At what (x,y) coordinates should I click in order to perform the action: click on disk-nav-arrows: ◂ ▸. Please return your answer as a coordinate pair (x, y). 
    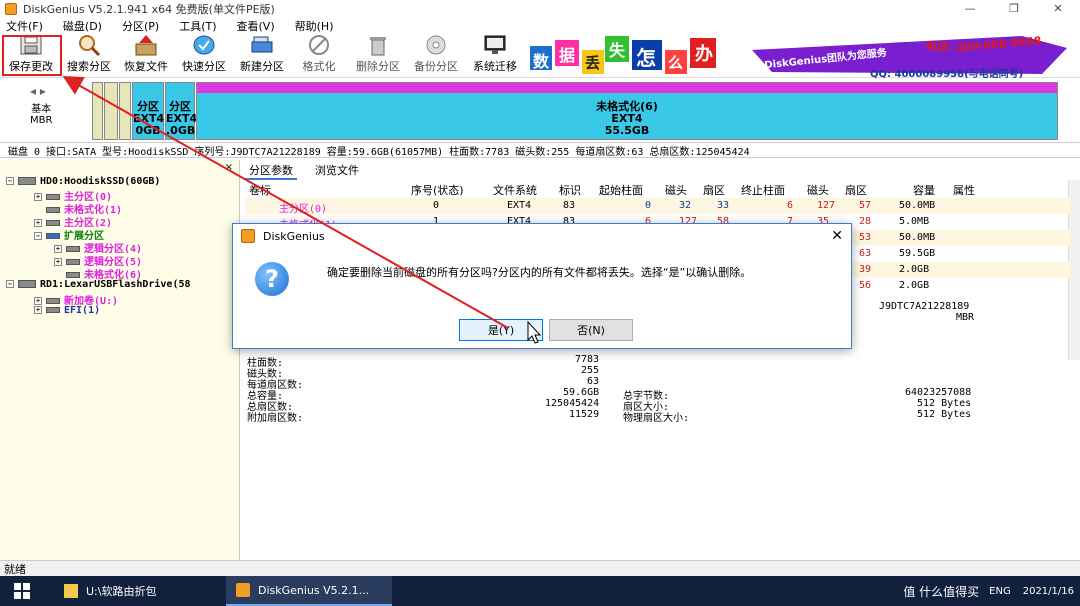
    Looking at the image, I should click on (38, 91).